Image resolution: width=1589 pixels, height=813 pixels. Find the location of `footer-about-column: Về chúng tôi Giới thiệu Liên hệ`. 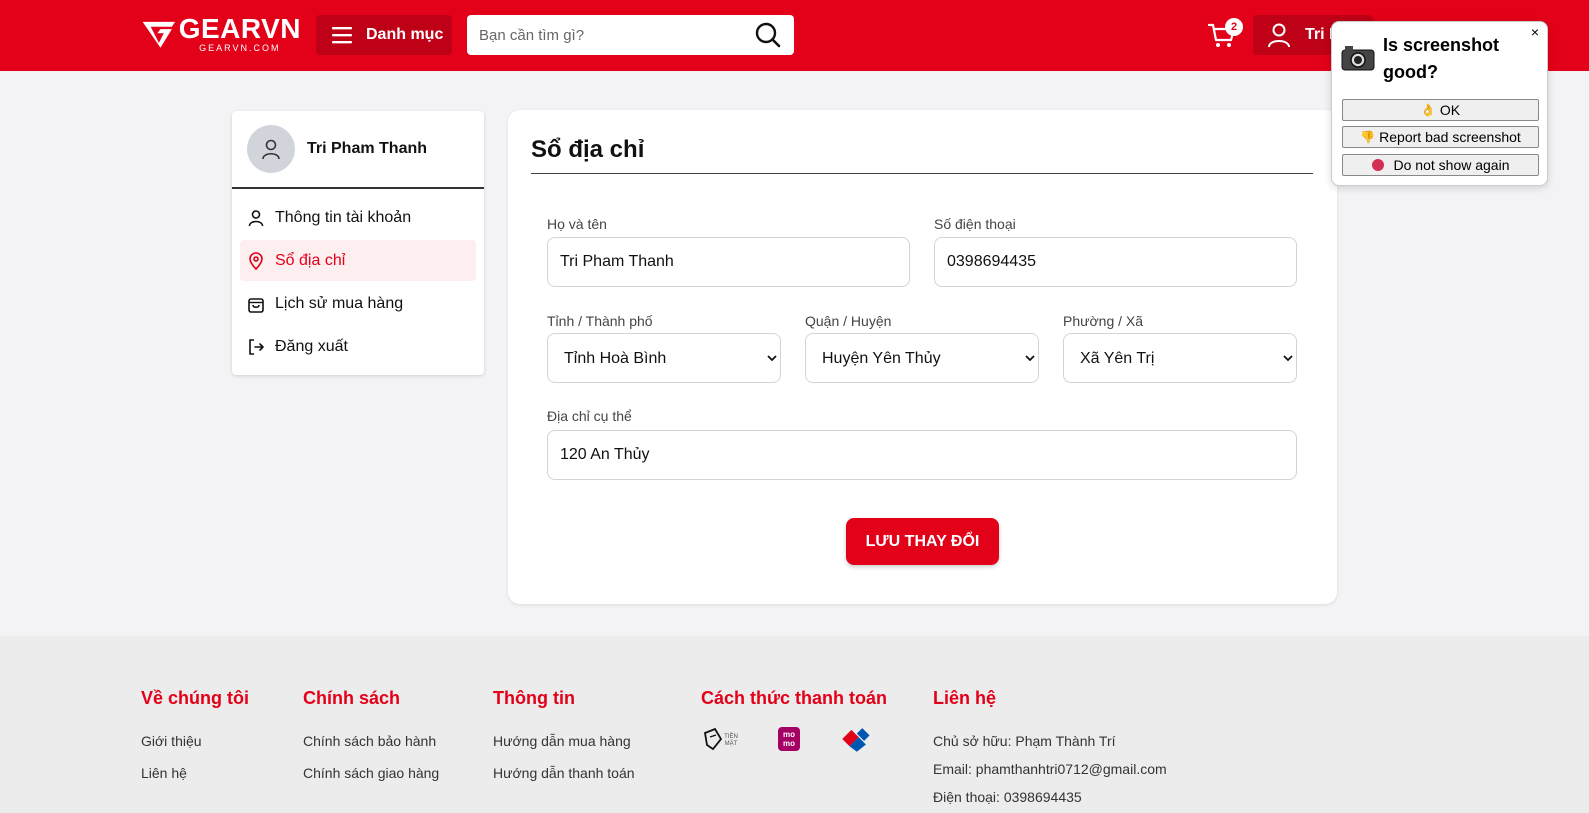

footer-about-column: Về chúng tôi Giới thiệu Liên hệ is located at coordinates (195, 735).